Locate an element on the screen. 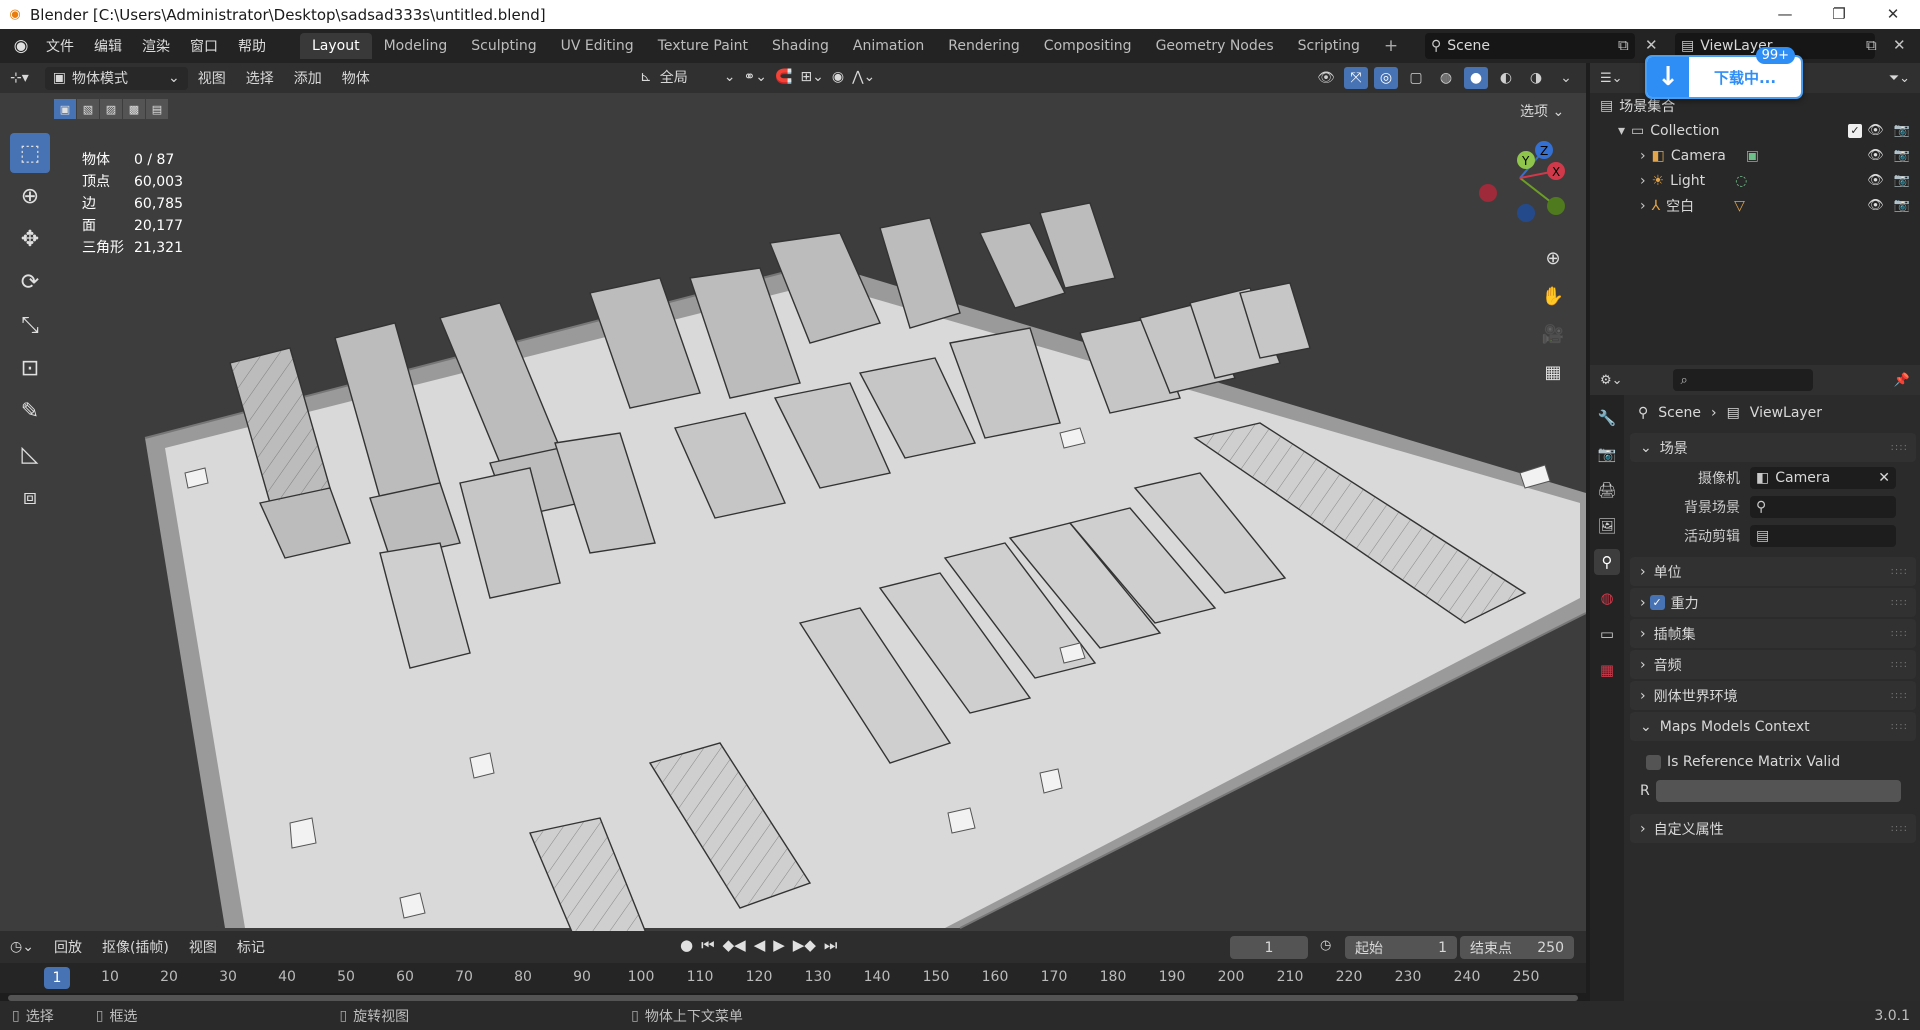 The image size is (1920, 1030). menu-render: 渲染 is located at coordinates (156, 46).